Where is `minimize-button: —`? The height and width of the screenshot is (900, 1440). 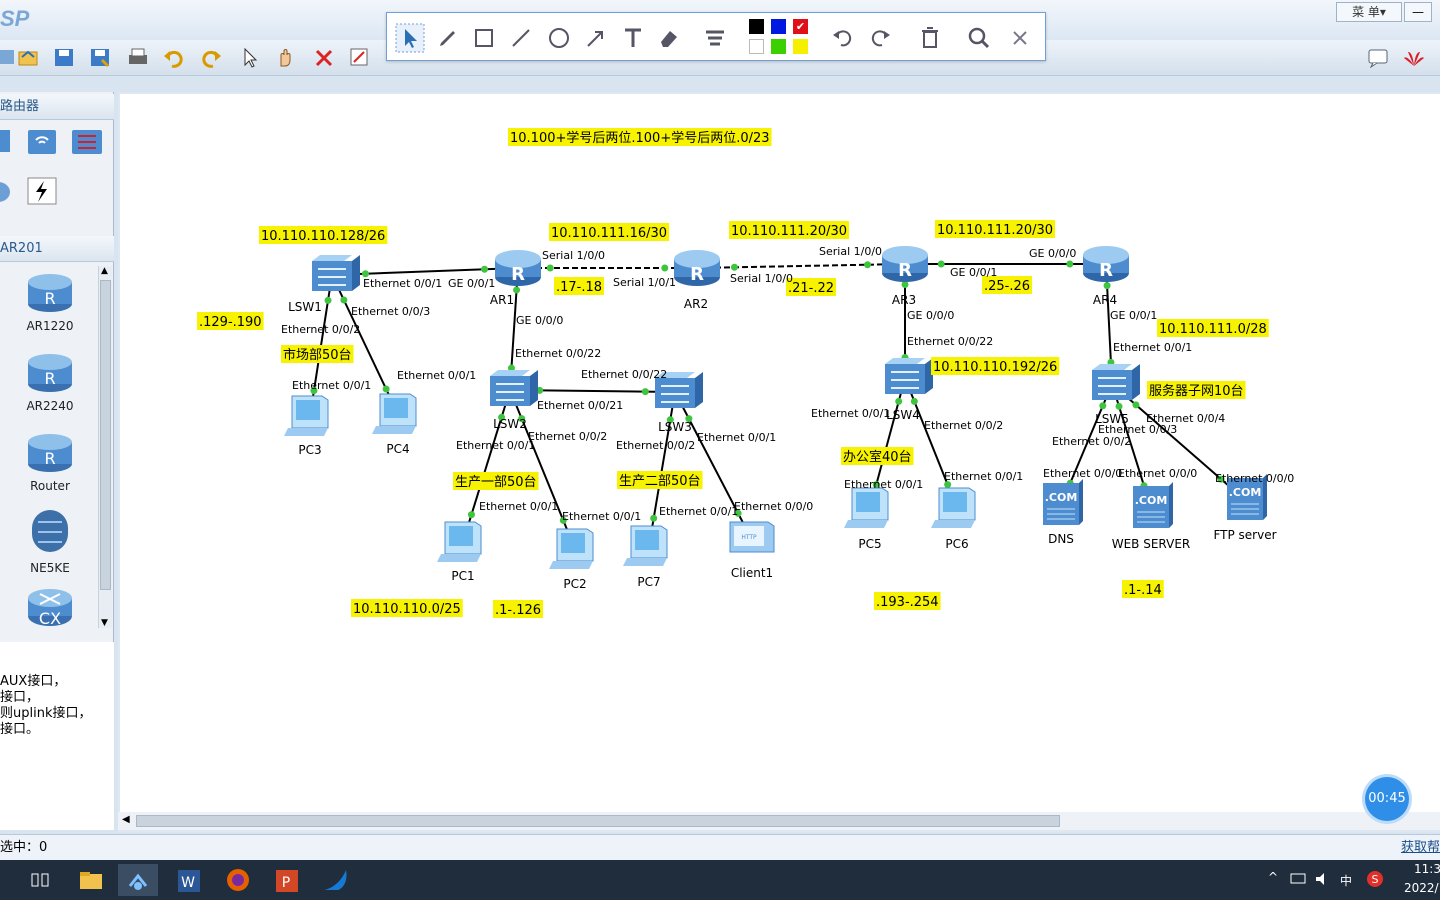 minimize-button: — is located at coordinates (1418, 12).